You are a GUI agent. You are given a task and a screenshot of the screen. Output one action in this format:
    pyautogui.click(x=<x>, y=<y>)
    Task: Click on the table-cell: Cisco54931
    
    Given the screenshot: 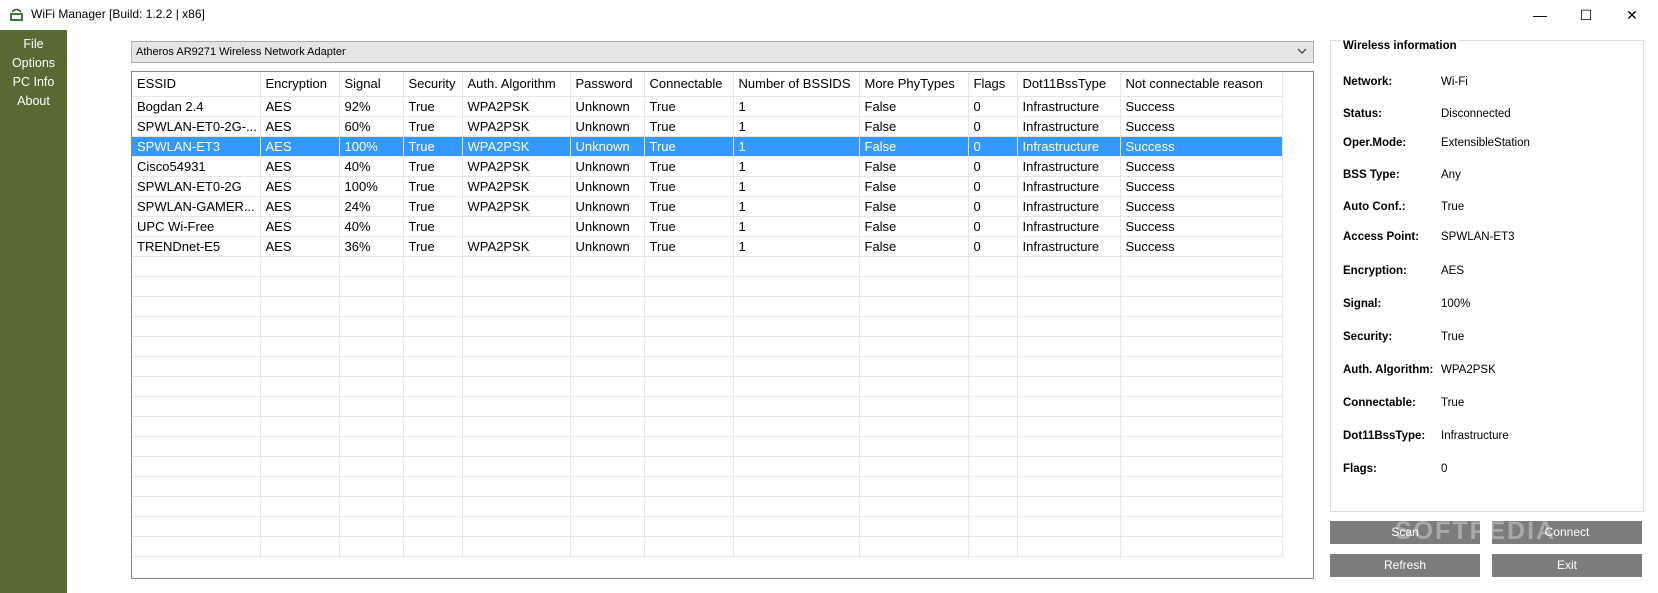 What is the action you would take?
    pyautogui.click(x=196, y=166)
    